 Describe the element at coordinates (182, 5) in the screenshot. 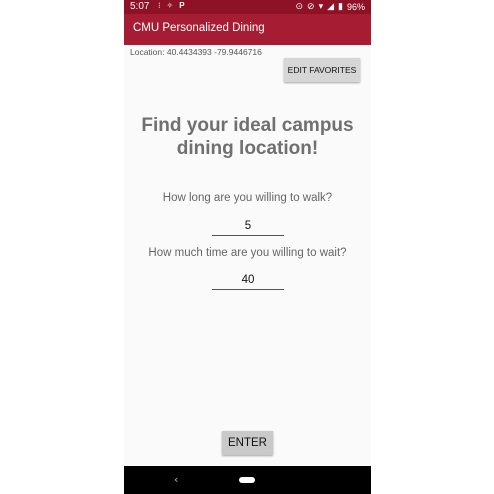

I see `parking-icon: P` at that location.